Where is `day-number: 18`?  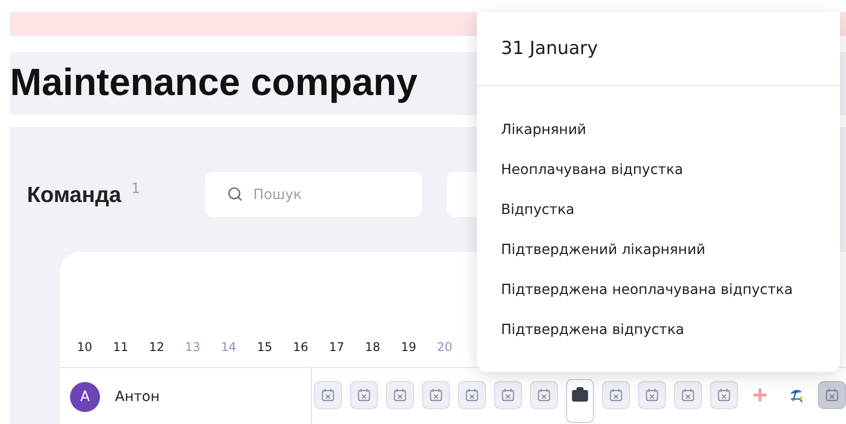 day-number: 18 is located at coordinates (373, 347).